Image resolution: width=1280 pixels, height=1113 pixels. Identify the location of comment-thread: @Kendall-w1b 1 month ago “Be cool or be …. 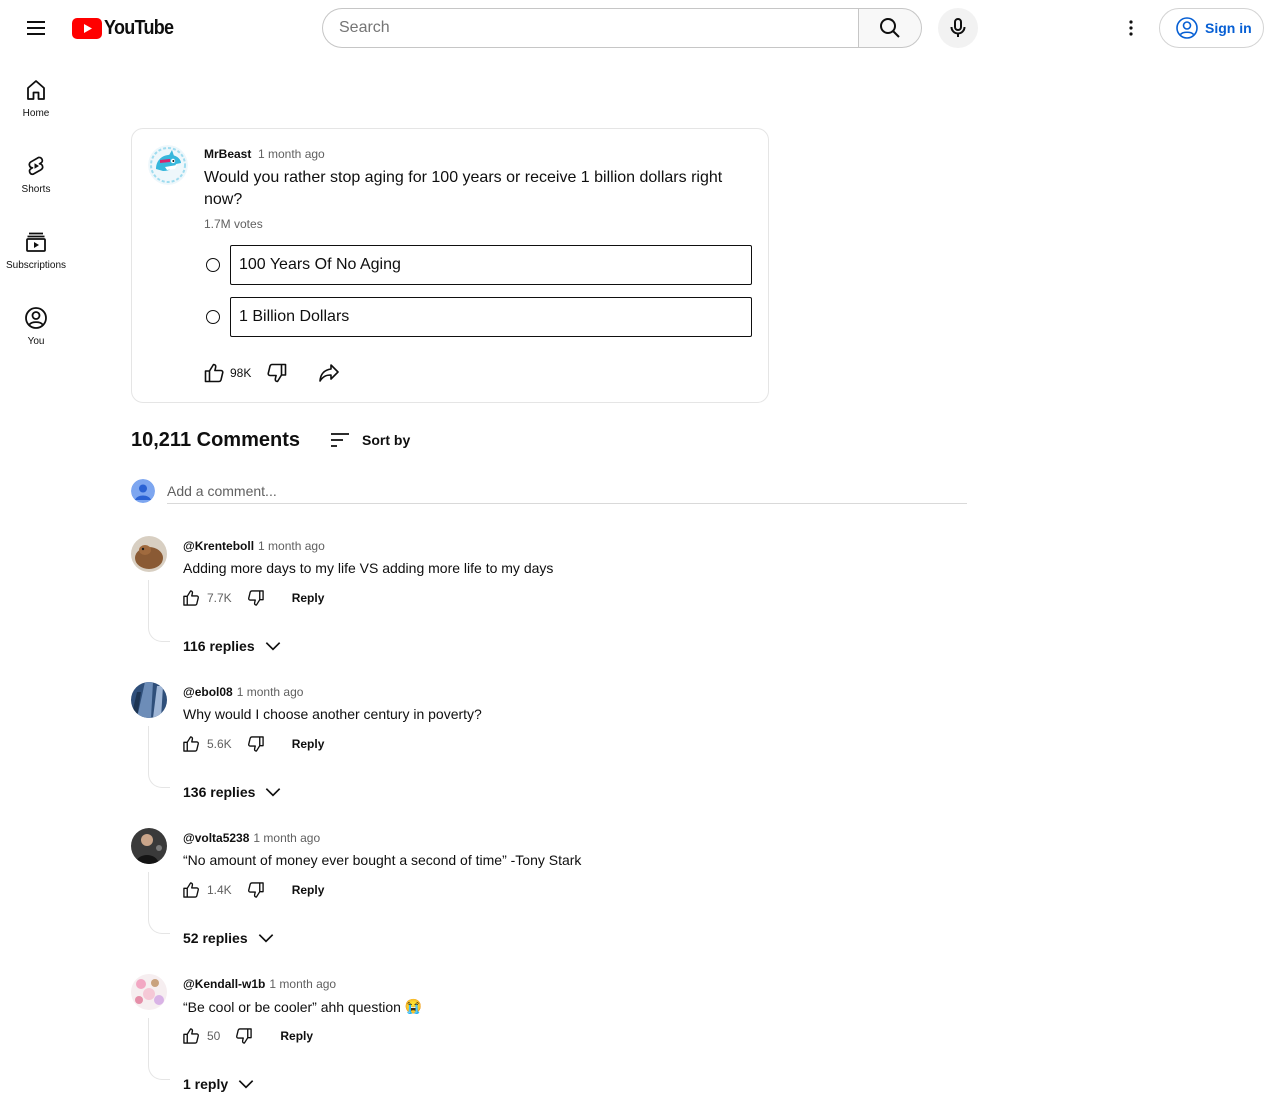
(551, 1043).